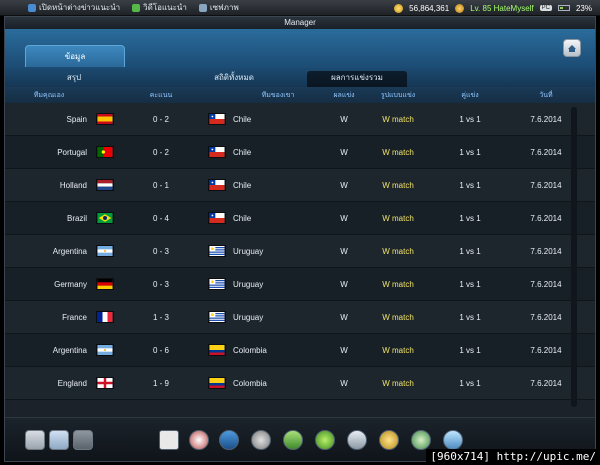  I want to click on score: 0 - 6, so click(160, 350).